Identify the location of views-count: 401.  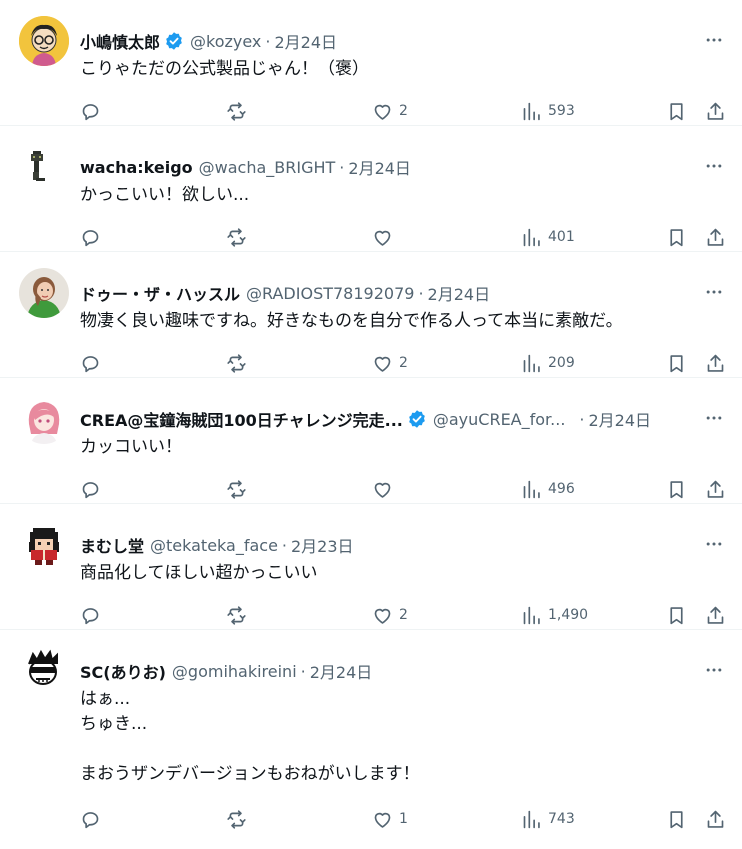
(561, 237).